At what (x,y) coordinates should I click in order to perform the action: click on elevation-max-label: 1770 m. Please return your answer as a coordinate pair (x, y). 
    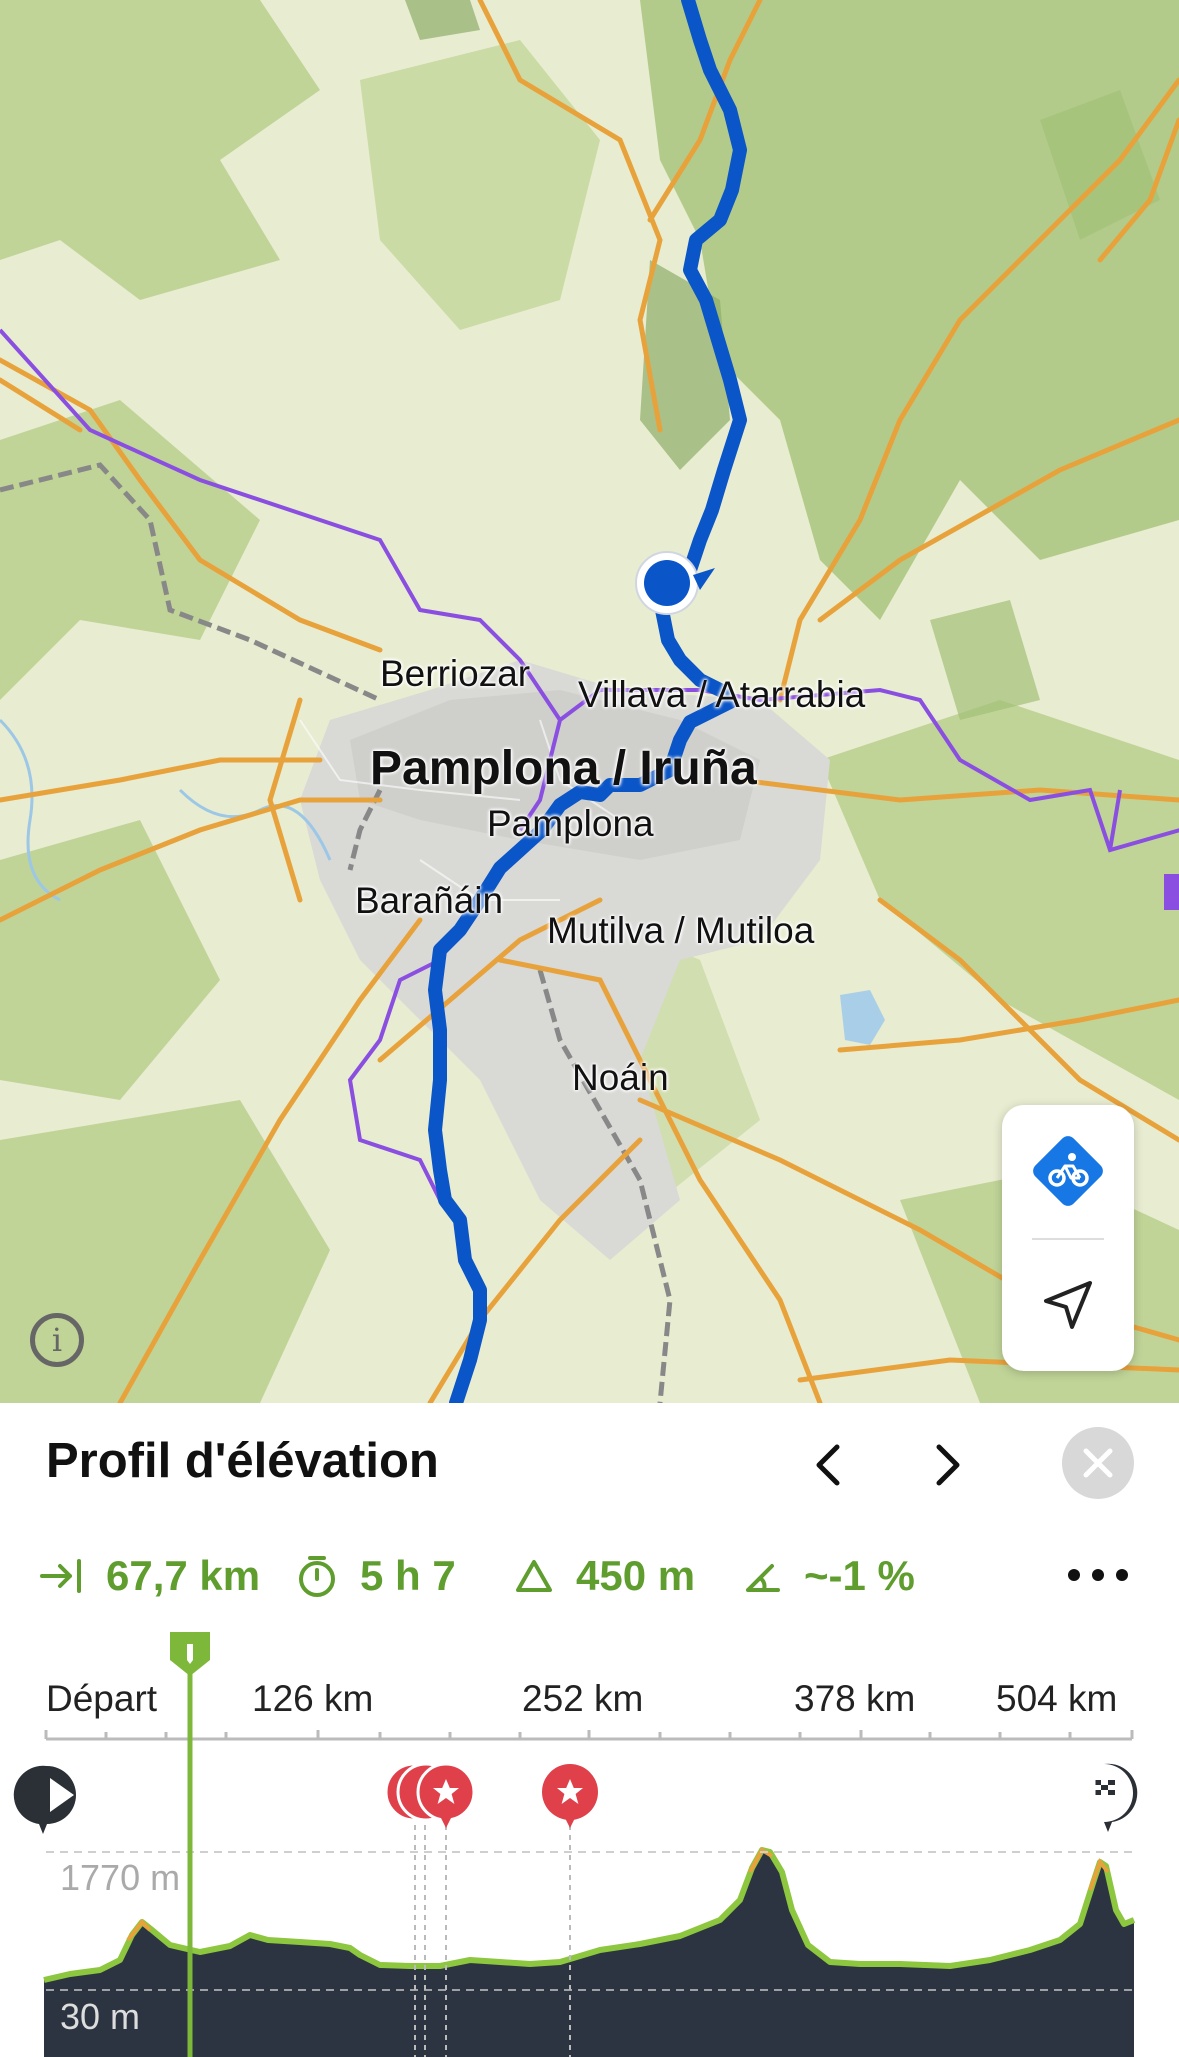
    Looking at the image, I should click on (120, 1877).